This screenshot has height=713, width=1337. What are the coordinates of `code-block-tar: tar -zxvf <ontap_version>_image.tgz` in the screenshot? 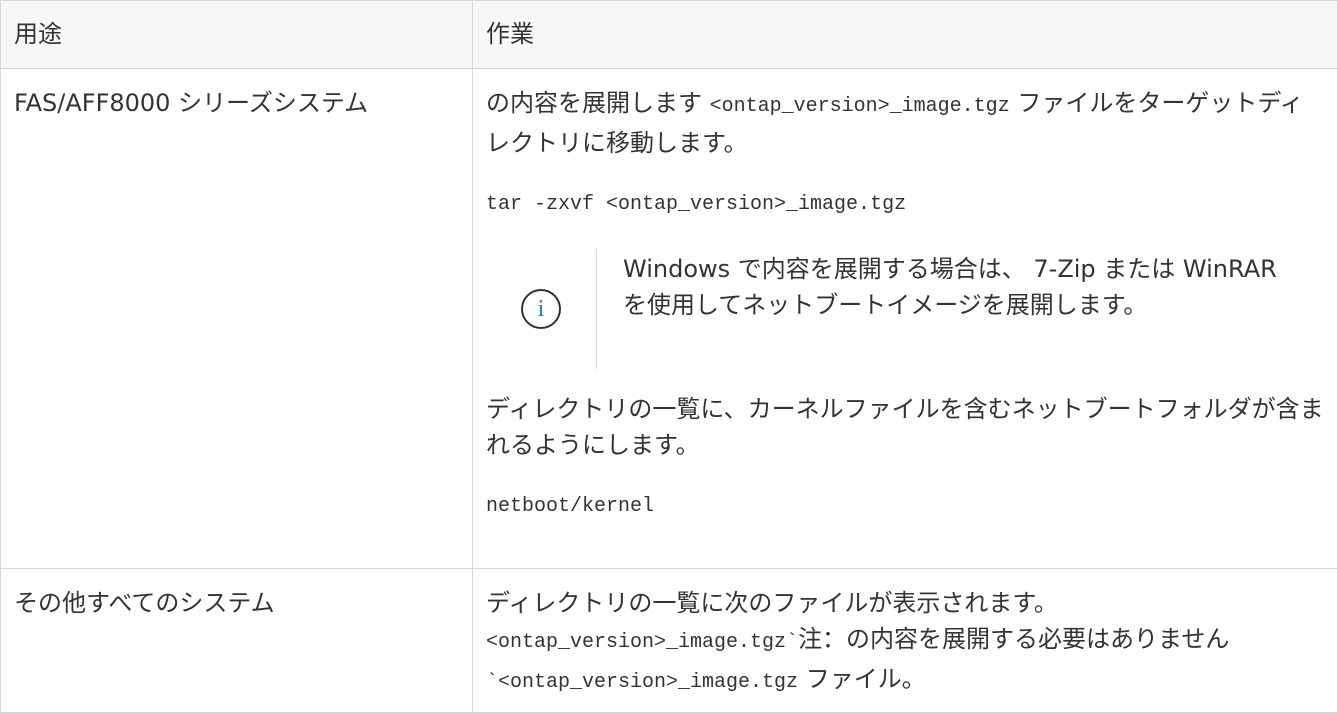 It's located at (905, 205).